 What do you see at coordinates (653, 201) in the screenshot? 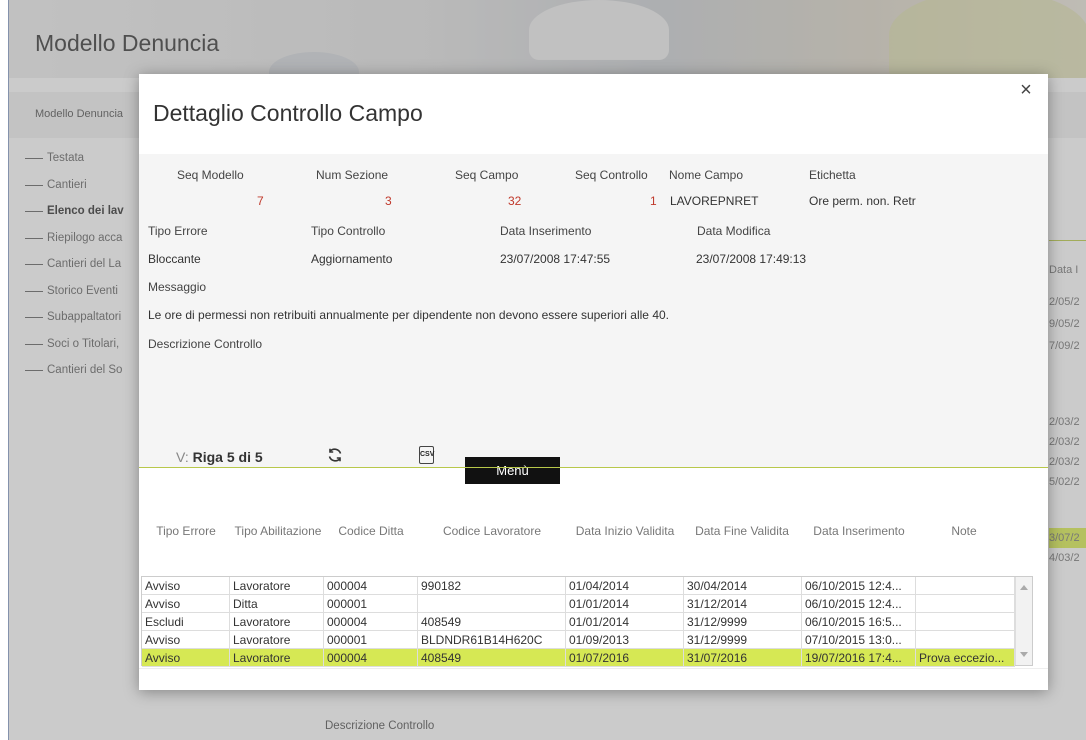
I see `seq-controllo-value: 1` at bounding box center [653, 201].